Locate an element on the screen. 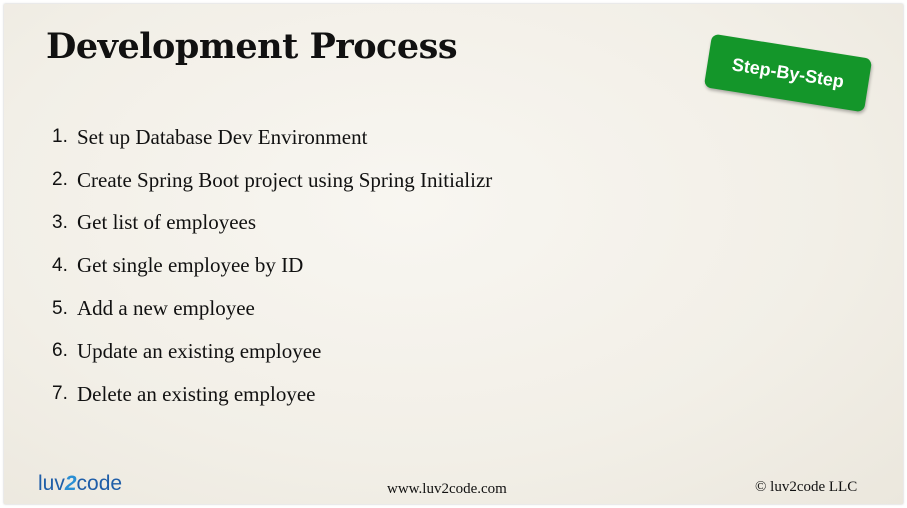 This screenshot has width=907, height=508. step-number: 5. is located at coordinates (60, 308).